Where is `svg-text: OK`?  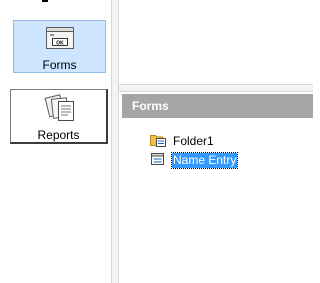
svg-text: OK is located at coordinates (60, 43).